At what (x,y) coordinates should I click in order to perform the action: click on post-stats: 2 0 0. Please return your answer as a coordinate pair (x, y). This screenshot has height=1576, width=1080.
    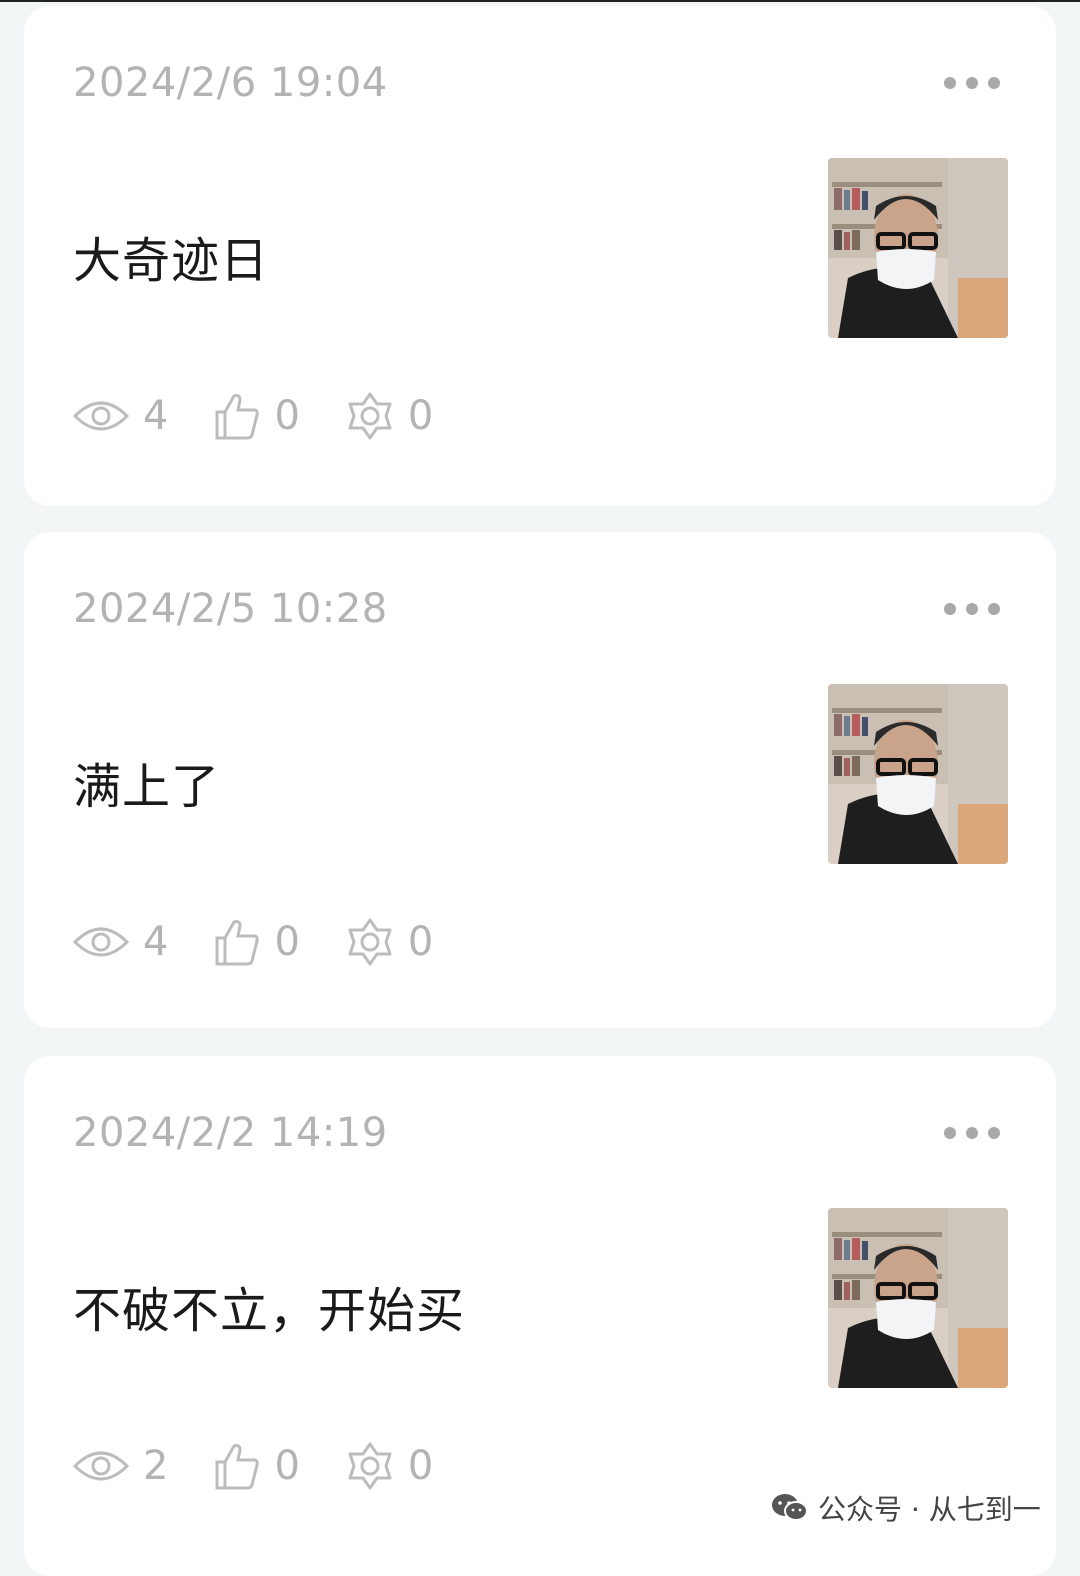
    Looking at the image, I should click on (276, 1466).